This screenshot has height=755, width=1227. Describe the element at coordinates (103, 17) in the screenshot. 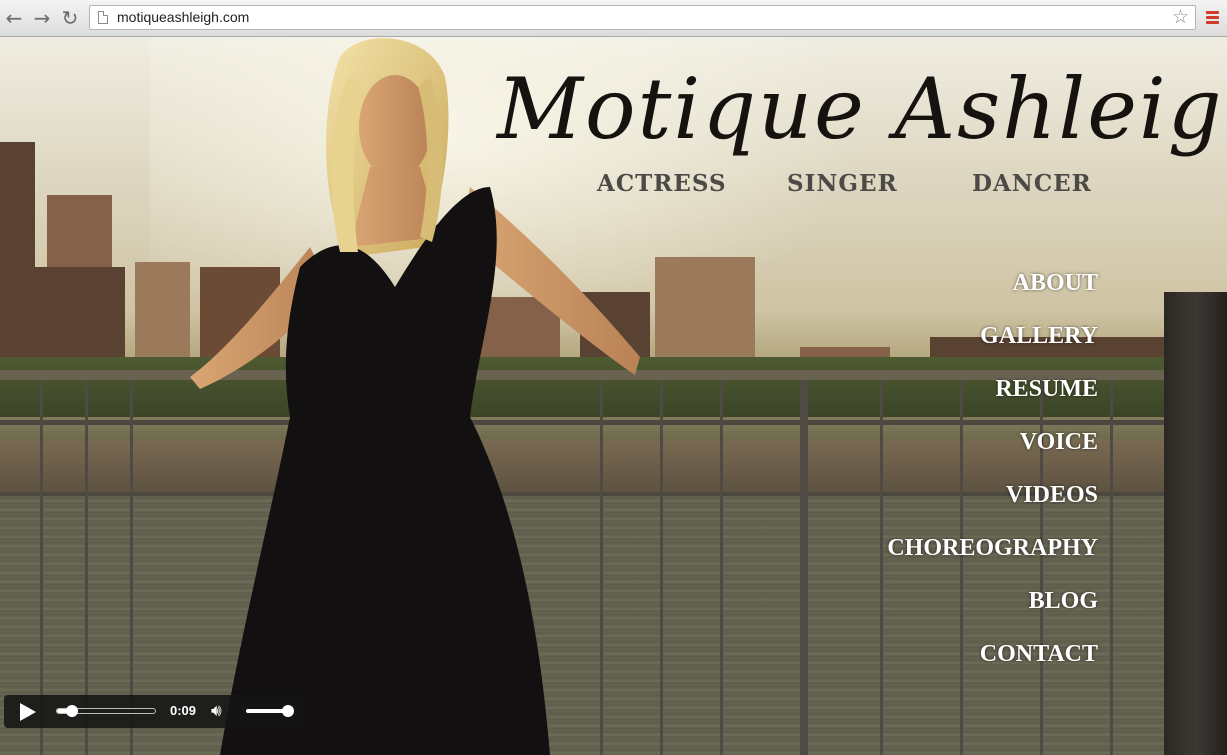

I see `page-icon` at that location.